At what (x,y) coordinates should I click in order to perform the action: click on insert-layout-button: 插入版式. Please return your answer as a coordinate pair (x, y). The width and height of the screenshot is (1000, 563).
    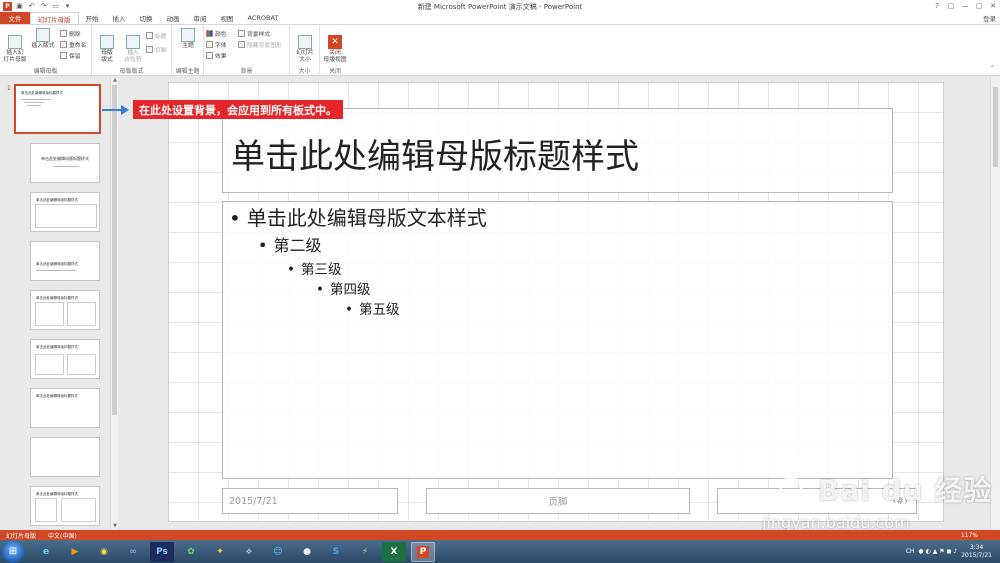
    Looking at the image, I should click on (43, 39).